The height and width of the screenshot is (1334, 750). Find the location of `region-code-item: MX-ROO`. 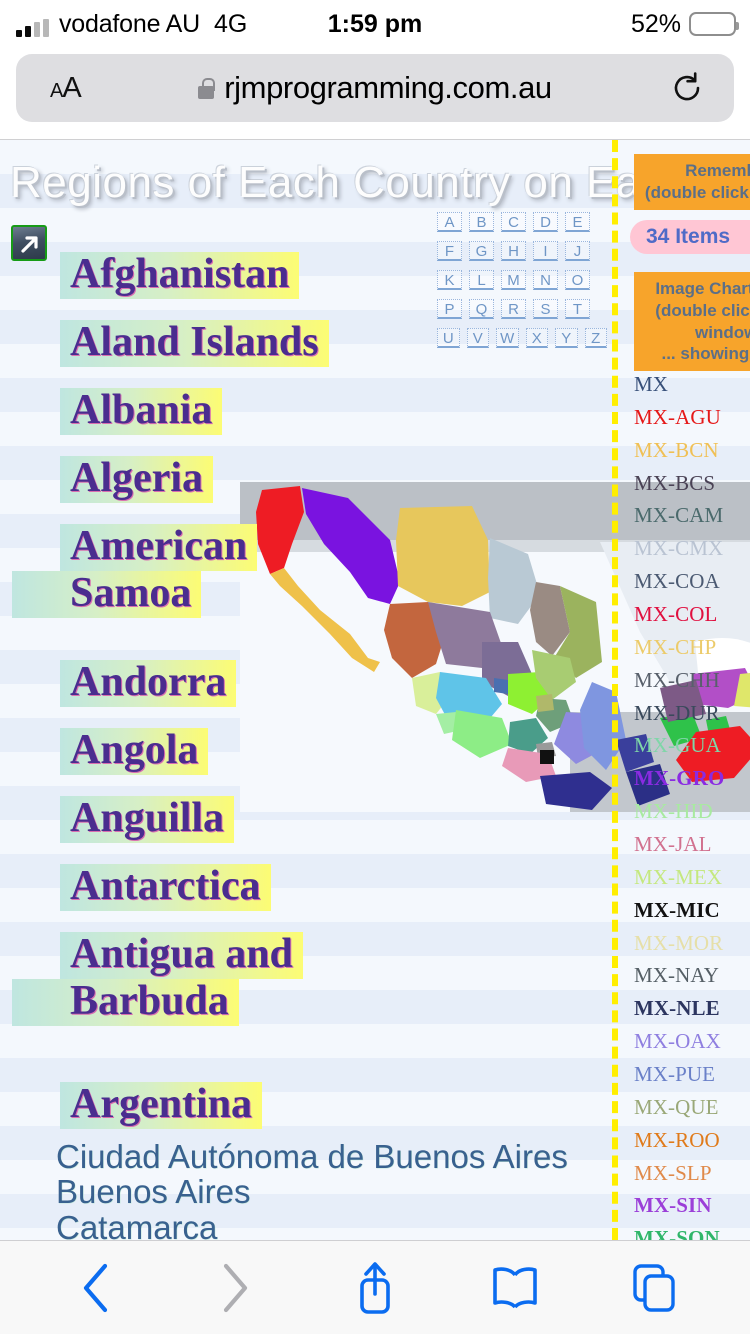

region-code-item: MX-ROO is located at coordinates (679, 1140).